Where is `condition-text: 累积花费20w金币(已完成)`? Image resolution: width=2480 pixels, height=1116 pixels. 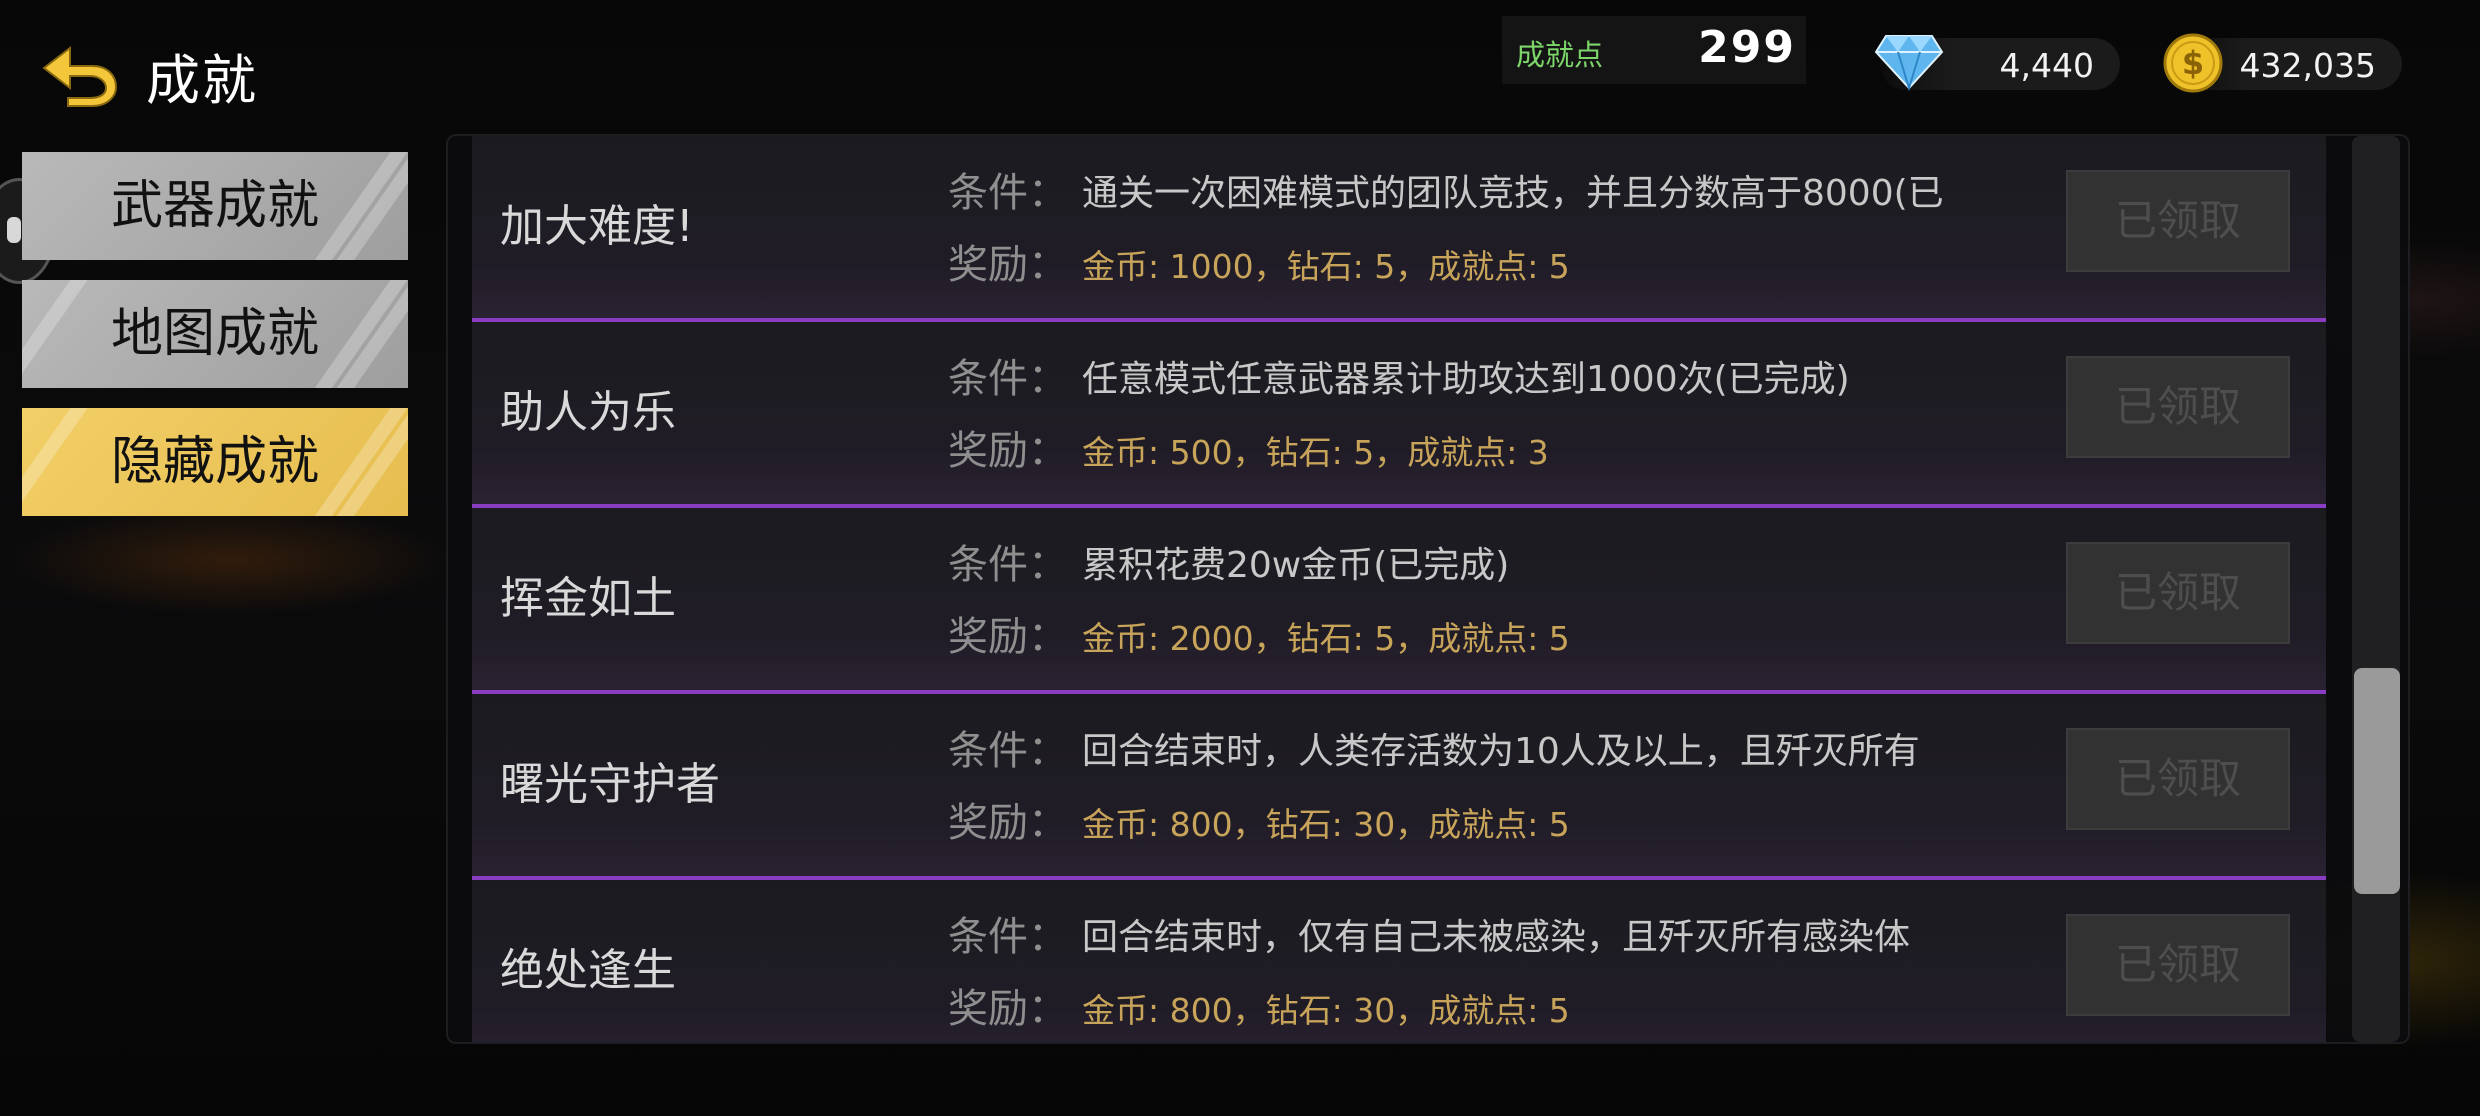 condition-text: 累积花费20w金币(已完成) is located at coordinates (1296, 565).